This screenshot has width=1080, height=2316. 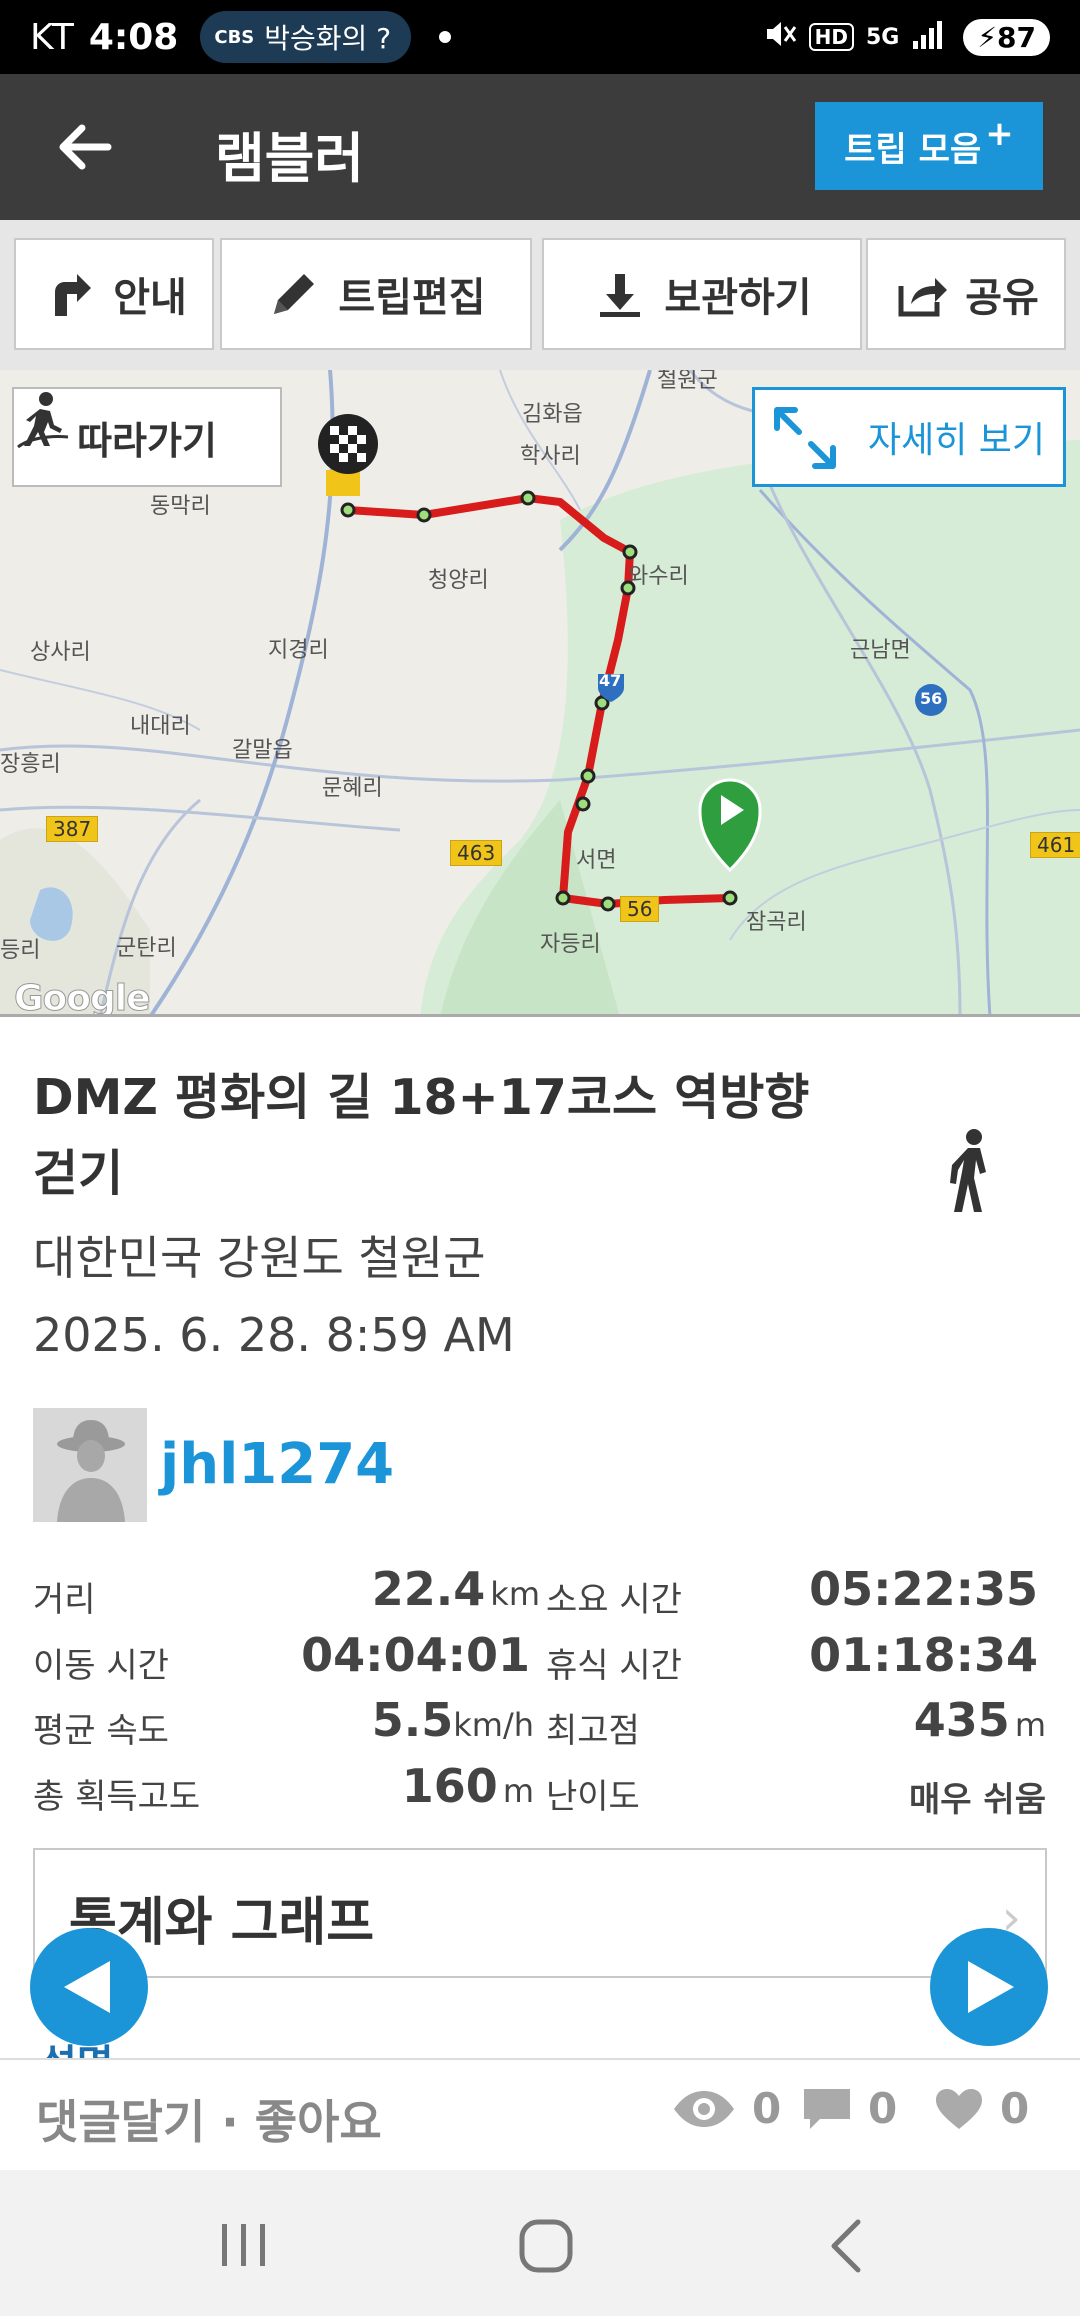 I want to click on max-altitude-label: 최고점, so click(x=593, y=1731).